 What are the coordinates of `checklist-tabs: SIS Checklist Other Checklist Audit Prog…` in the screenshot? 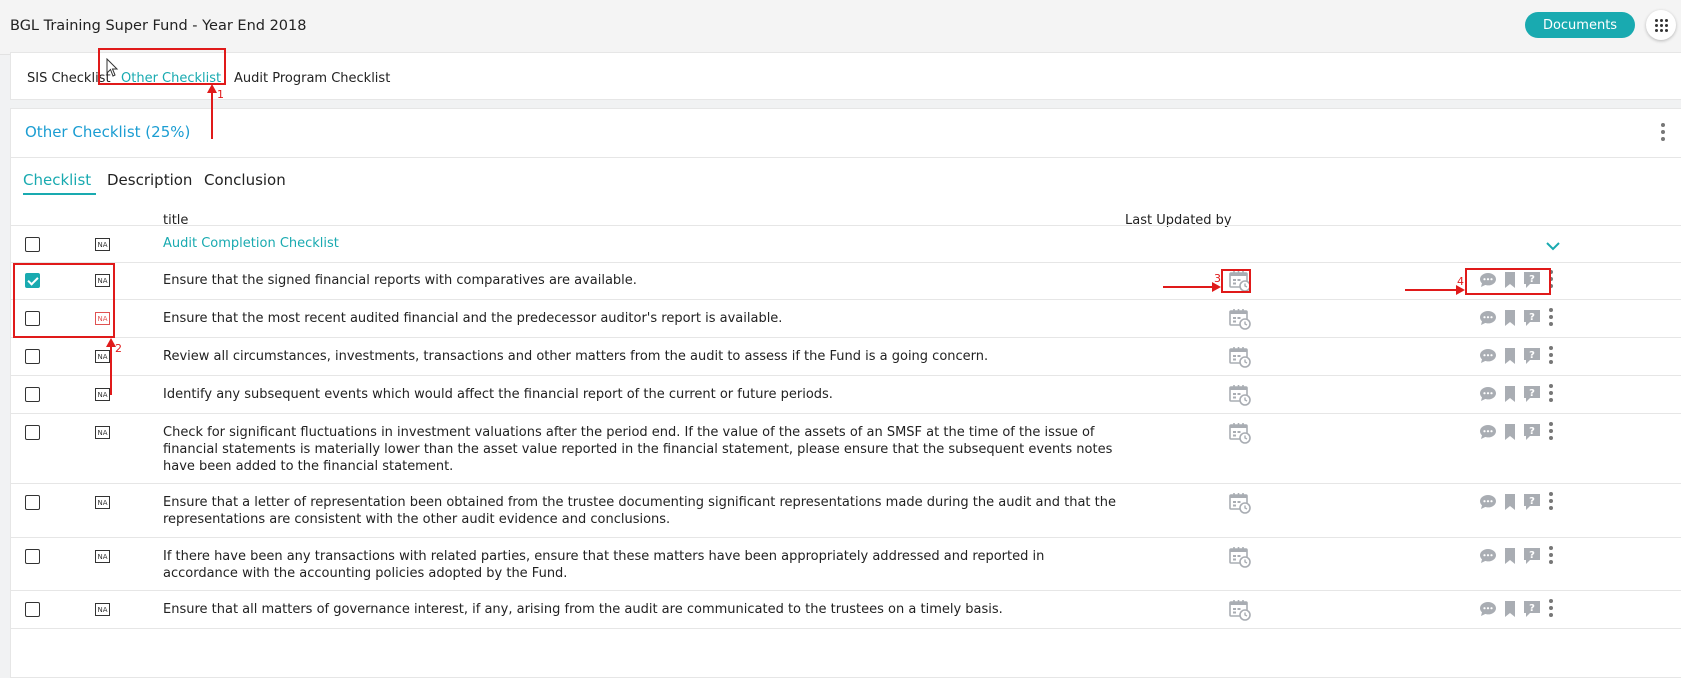 It's located at (845, 76).